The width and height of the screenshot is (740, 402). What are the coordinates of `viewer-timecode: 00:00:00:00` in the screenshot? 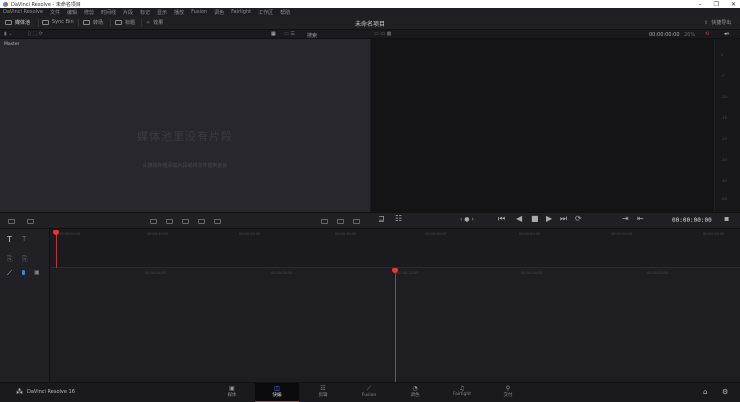 It's located at (664, 35).